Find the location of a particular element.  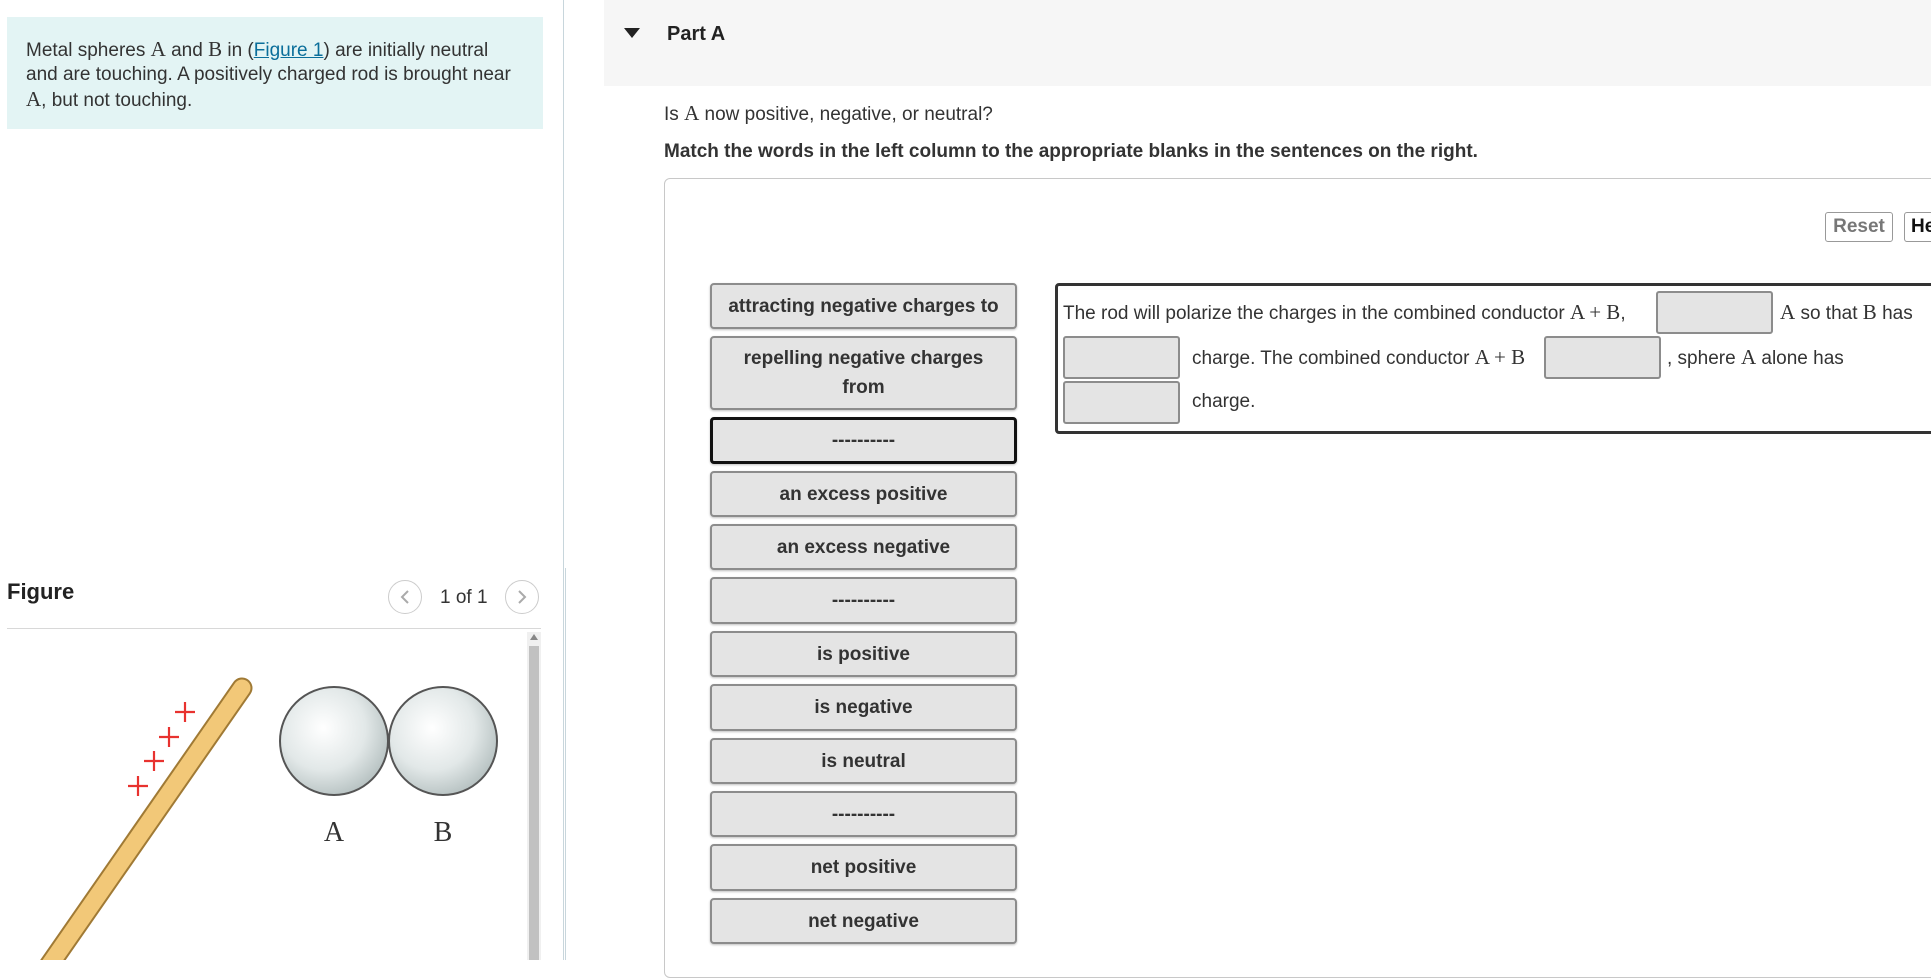

figure-image: A B is located at coordinates (269, 818).